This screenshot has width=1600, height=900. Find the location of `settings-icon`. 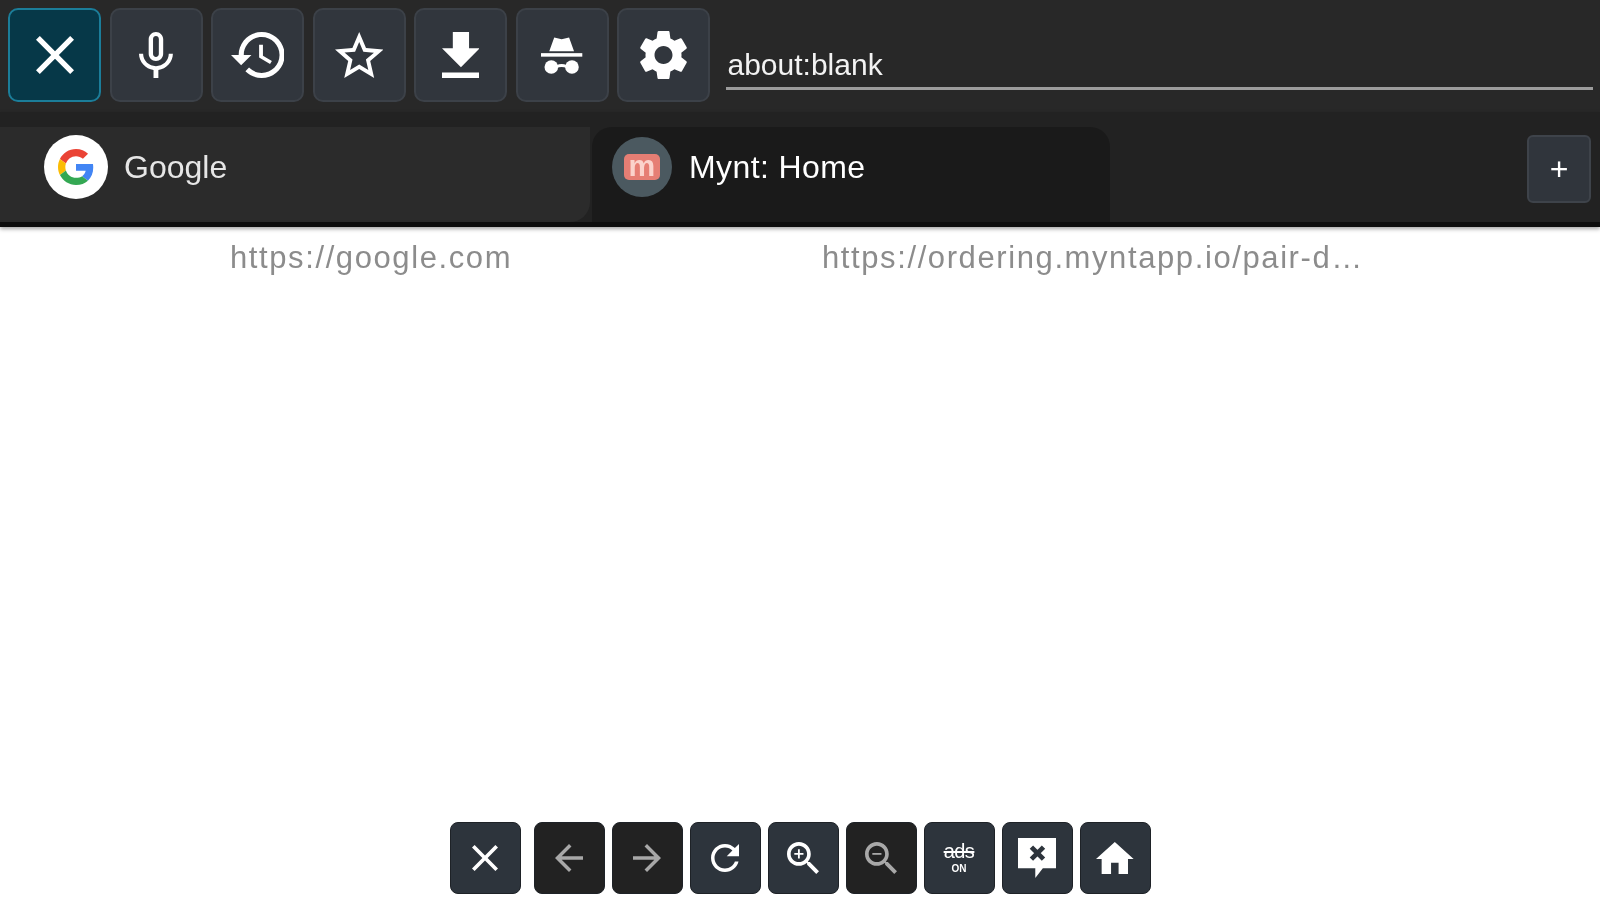

settings-icon is located at coordinates (663, 55).